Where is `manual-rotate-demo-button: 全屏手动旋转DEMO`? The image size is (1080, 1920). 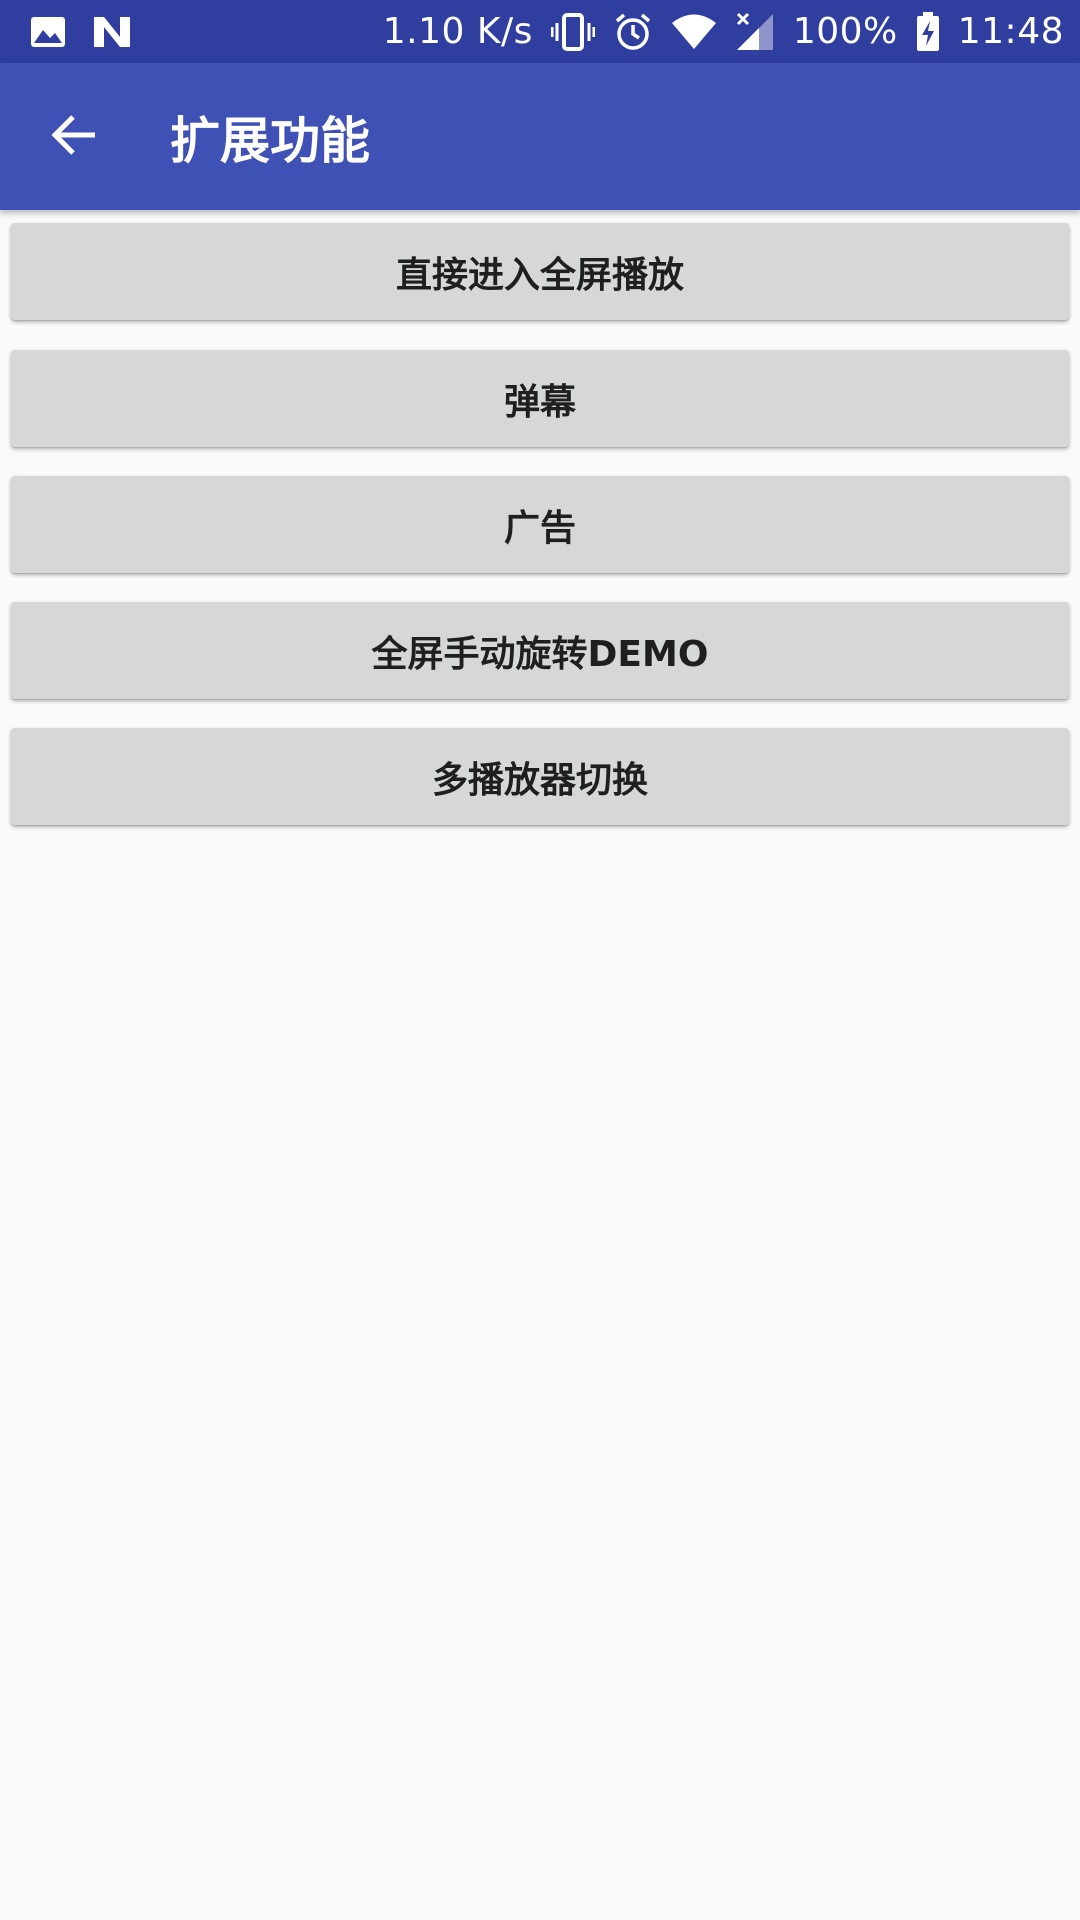 manual-rotate-demo-button: 全屏手动旋转DEMO is located at coordinates (540, 650).